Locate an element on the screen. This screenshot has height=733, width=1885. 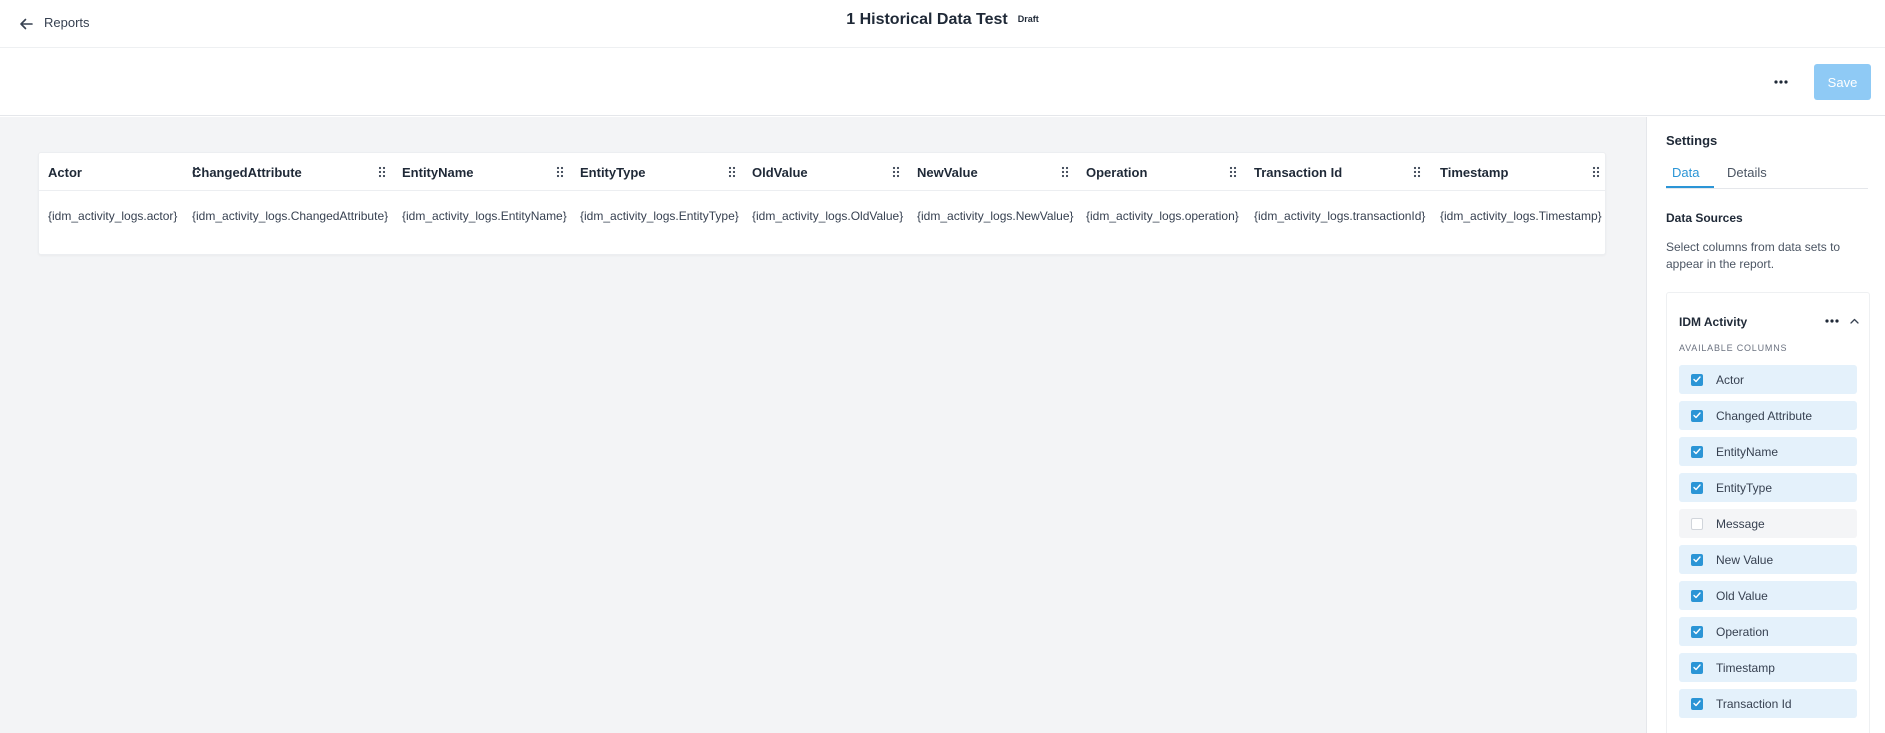
table-cell: {idm_activity_logs.Timestamp} is located at coordinates (1521, 216).